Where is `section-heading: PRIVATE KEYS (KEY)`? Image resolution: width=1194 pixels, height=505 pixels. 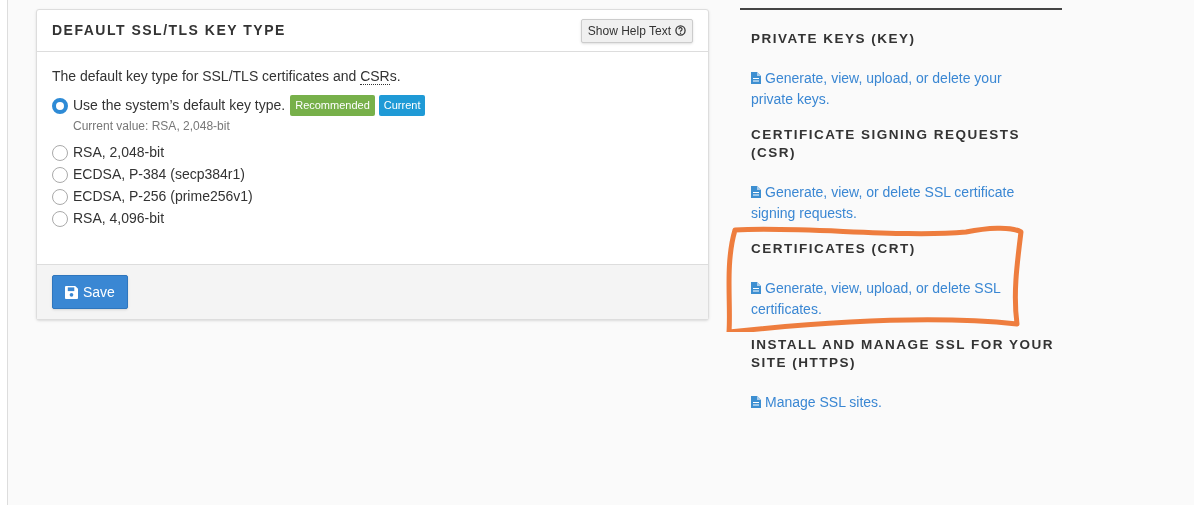 section-heading: PRIVATE KEYS (KEY) is located at coordinates (834, 39).